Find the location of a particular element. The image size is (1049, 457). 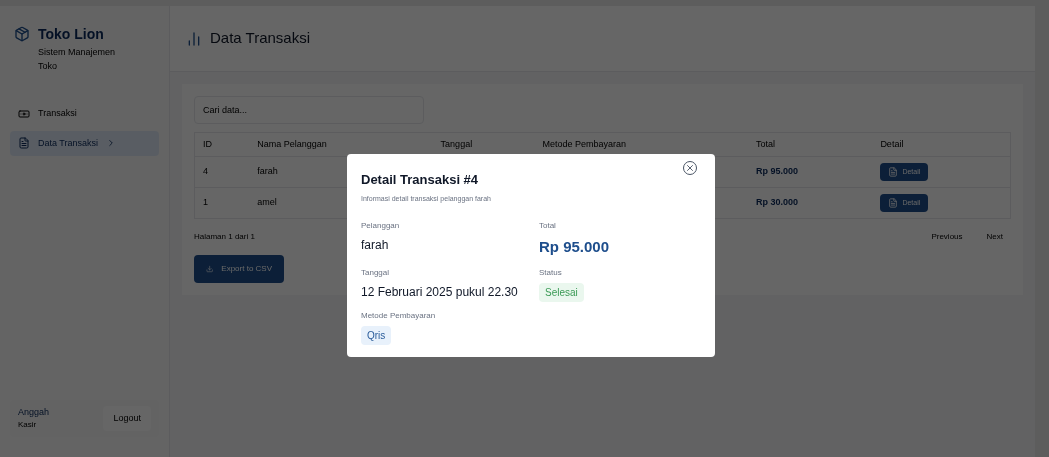

user-name: Anggah is located at coordinates (34, 412).